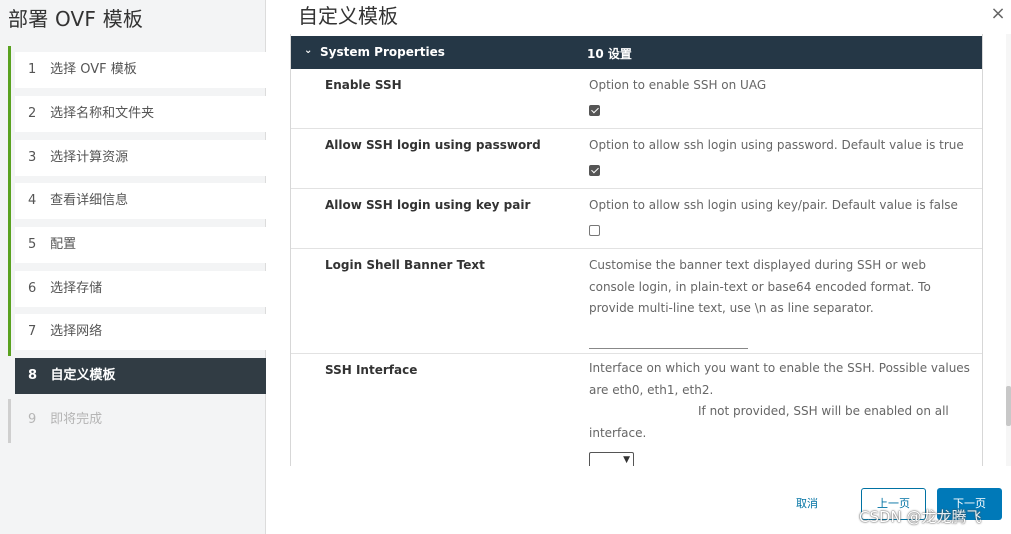 Image resolution: width=1011 pixels, height=534 pixels. What do you see at coordinates (594, 170) in the screenshot?
I see `ssh-password-login-checkbox` at bounding box center [594, 170].